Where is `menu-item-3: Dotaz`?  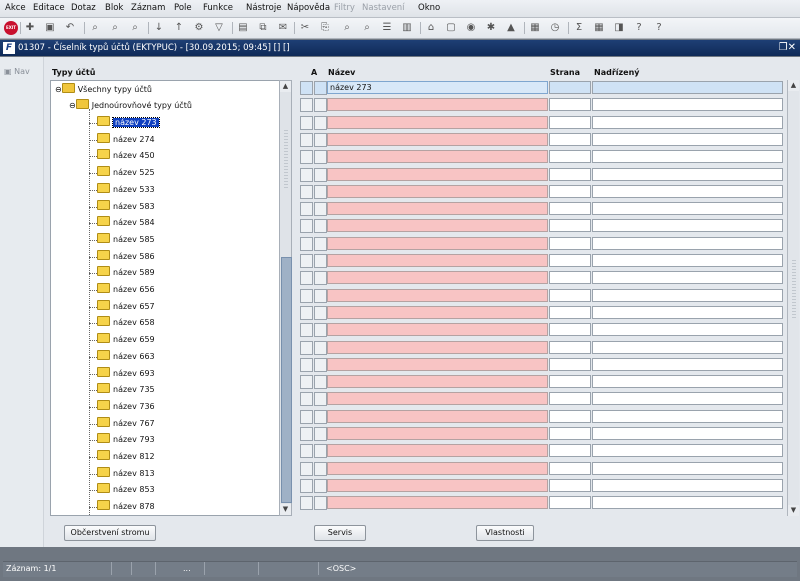 menu-item-3: Dotaz is located at coordinates (83, 8).